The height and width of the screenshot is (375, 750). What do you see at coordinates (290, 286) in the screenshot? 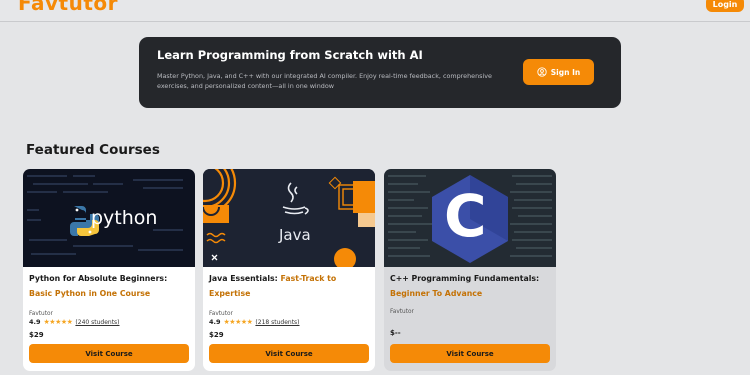
I see `course-title: Java Essentials: Fast-Track to Expertise` at bounding box center [290, 286].